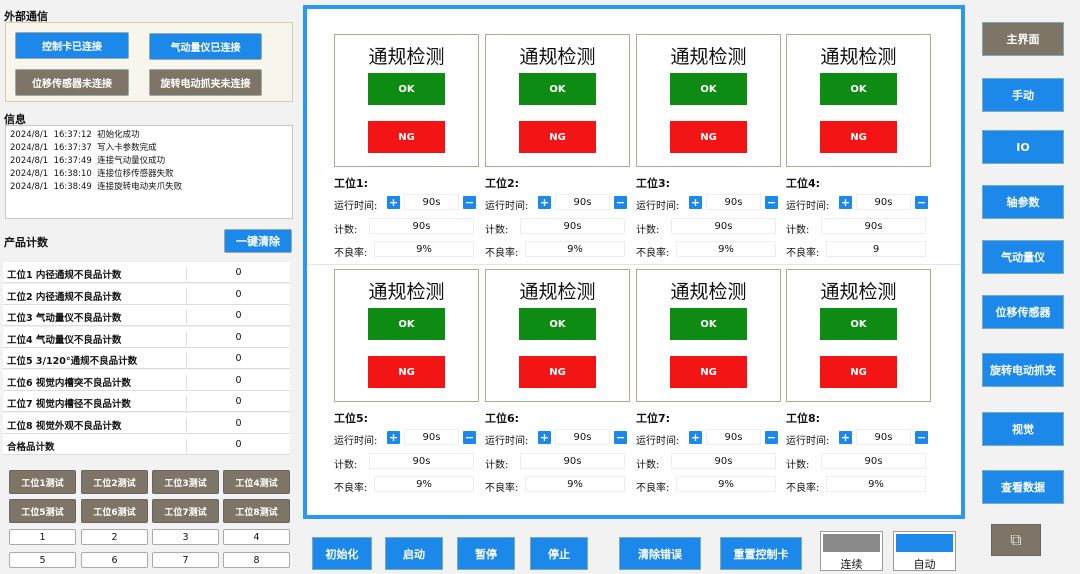 The width and height of the screenshot is (1080, 574). Describe the element at coordinates (114, 482) in the screenshot. I see `test-station-2-button: 工位2测试` at that location.